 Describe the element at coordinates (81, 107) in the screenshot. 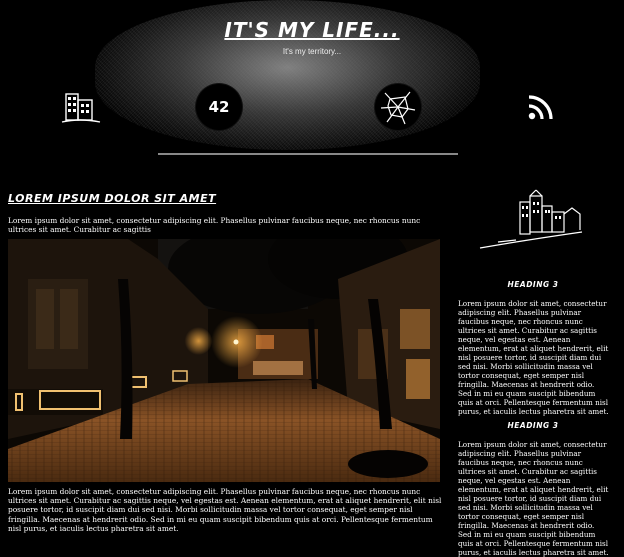

I see `buildings-icon` at that location.